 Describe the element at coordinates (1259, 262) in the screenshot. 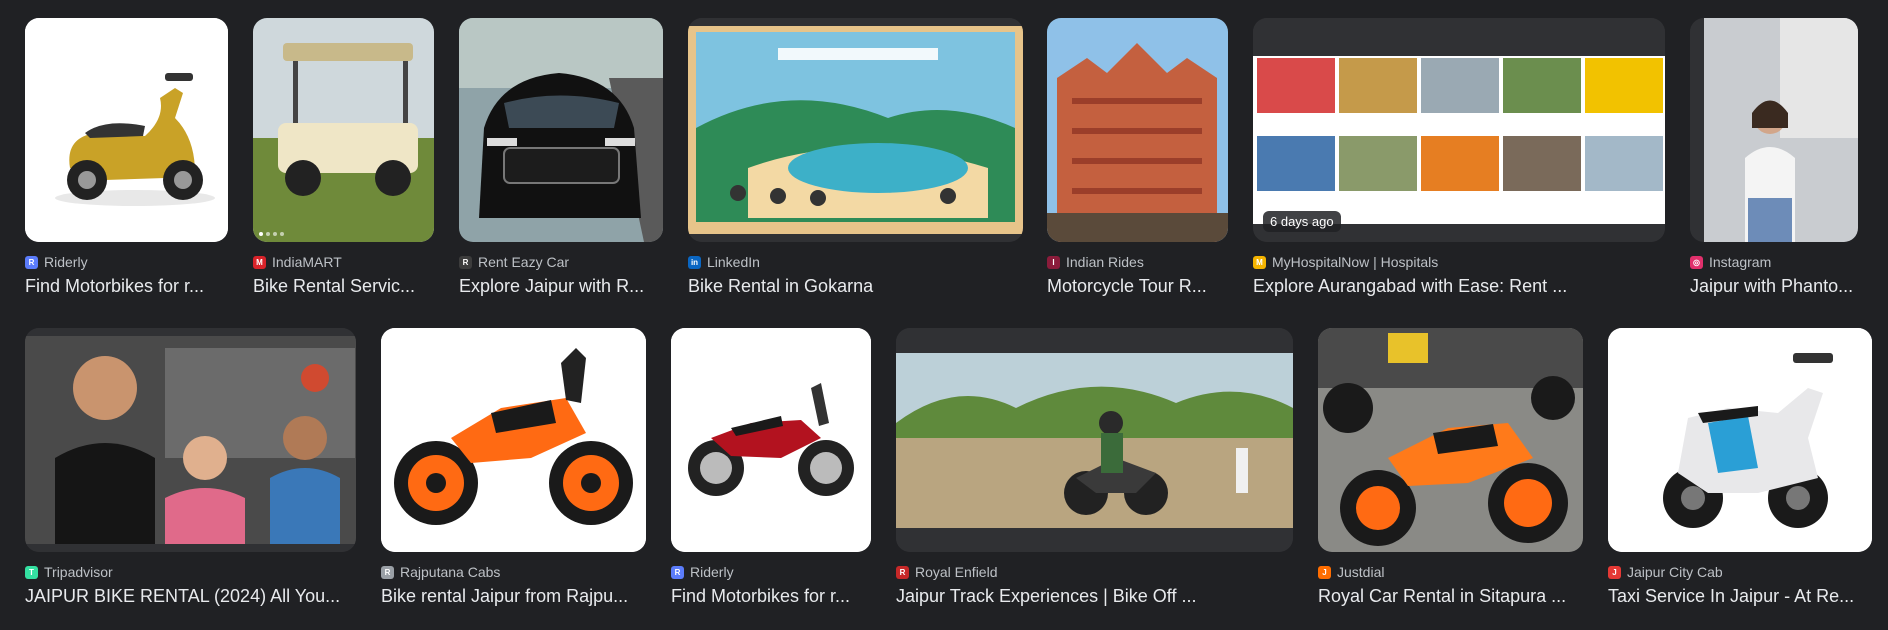

I see `myhospitalnow-icon: M` at that location.